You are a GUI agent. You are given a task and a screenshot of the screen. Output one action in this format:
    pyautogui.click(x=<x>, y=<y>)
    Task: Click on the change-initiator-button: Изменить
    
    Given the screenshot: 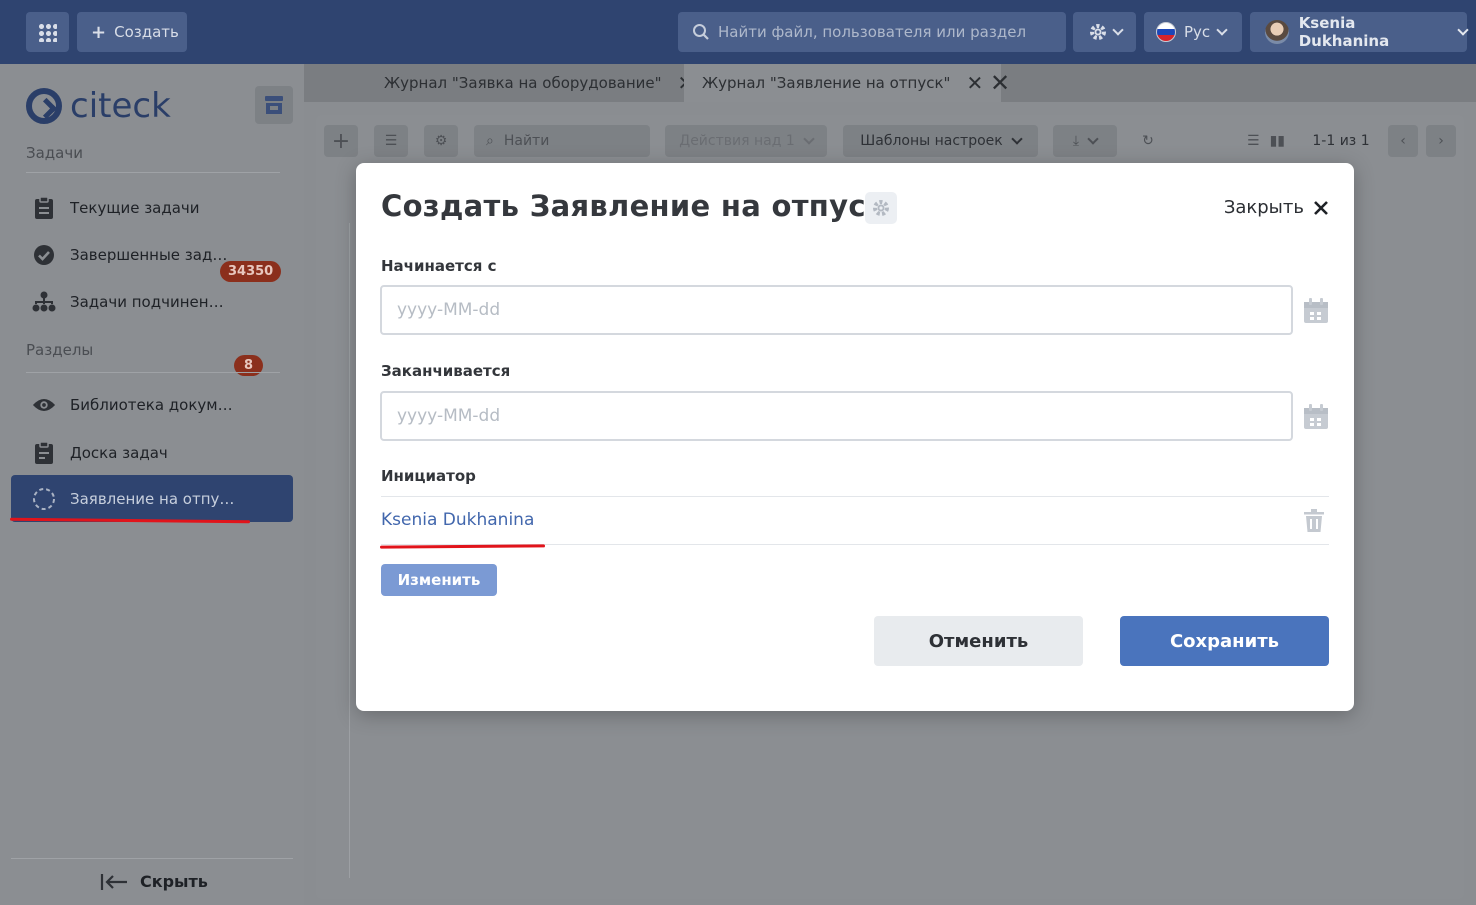 What is the action you would take?
    pyautogui.click(x=439, y=580)
    